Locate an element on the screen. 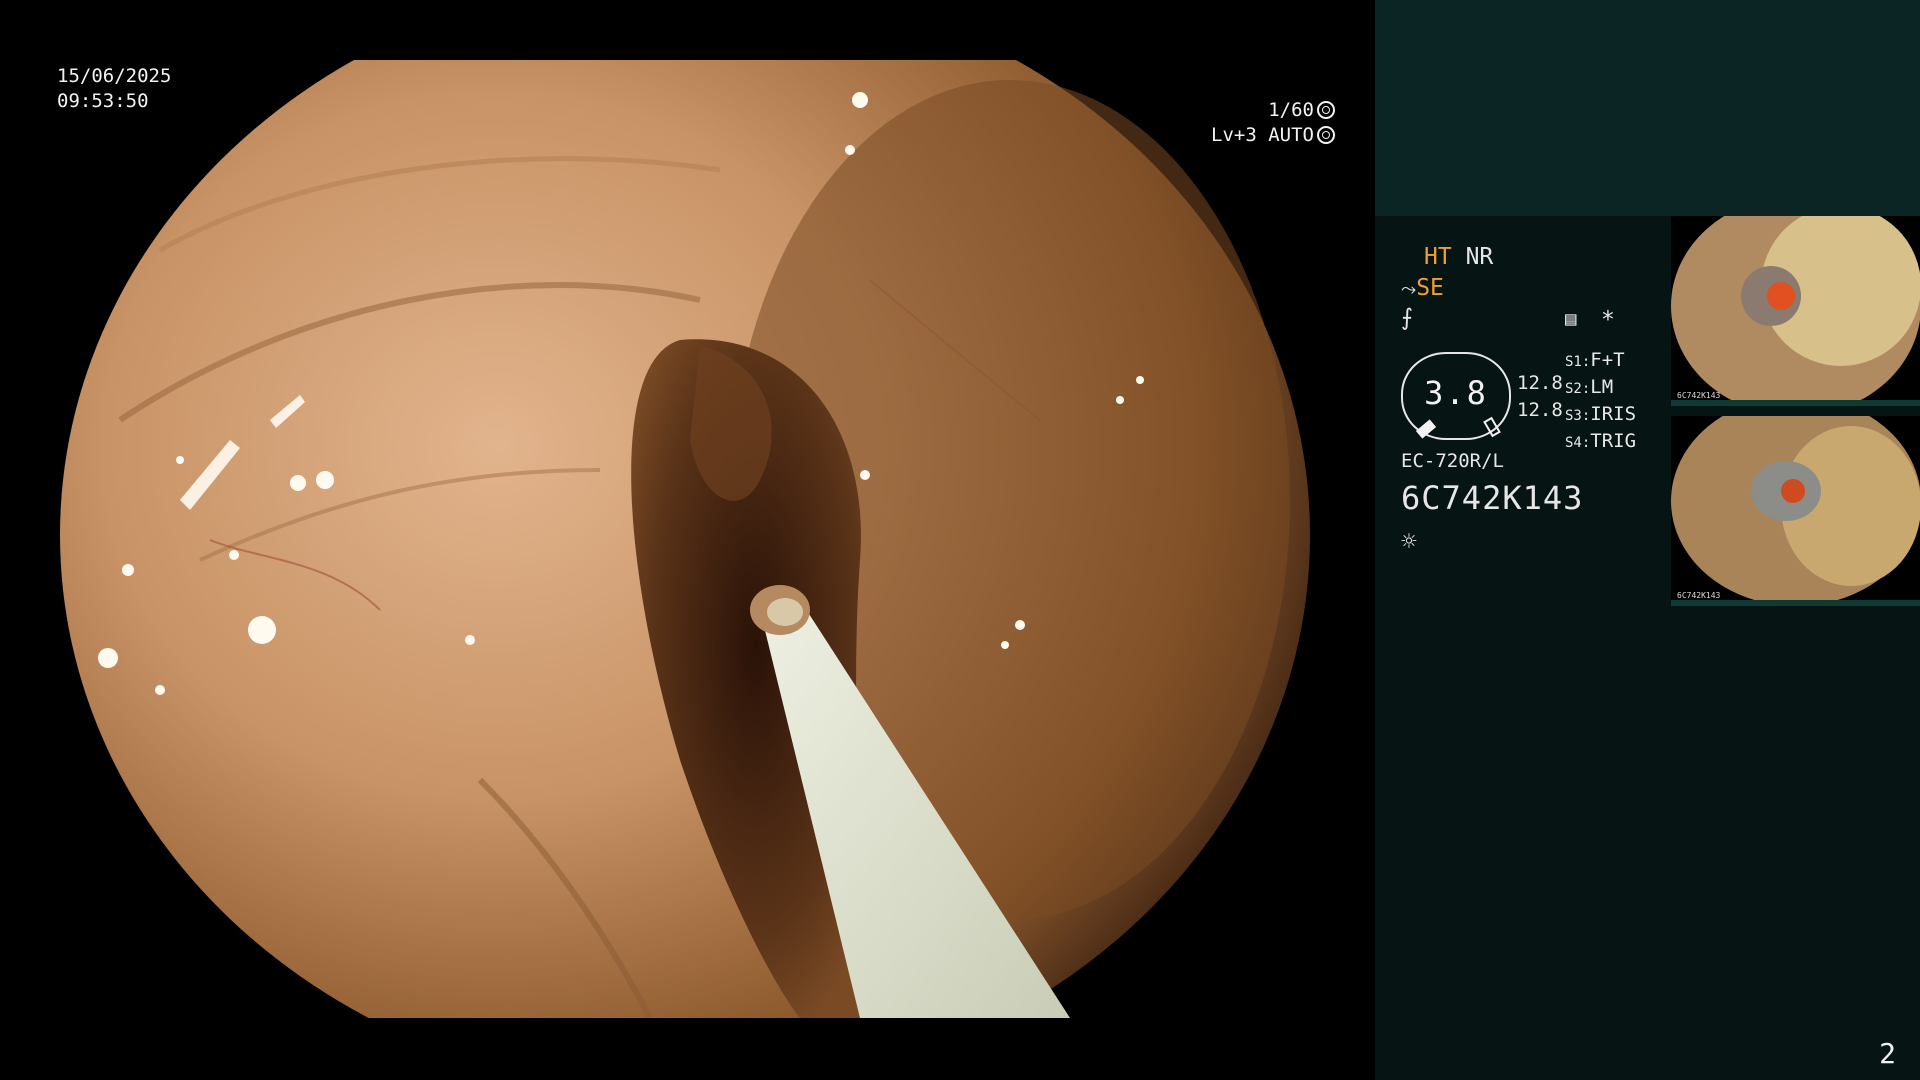 This screenshot has width=1920, height=1080. switch-s1: S1:F+T is located at coordinates (1595, 360).